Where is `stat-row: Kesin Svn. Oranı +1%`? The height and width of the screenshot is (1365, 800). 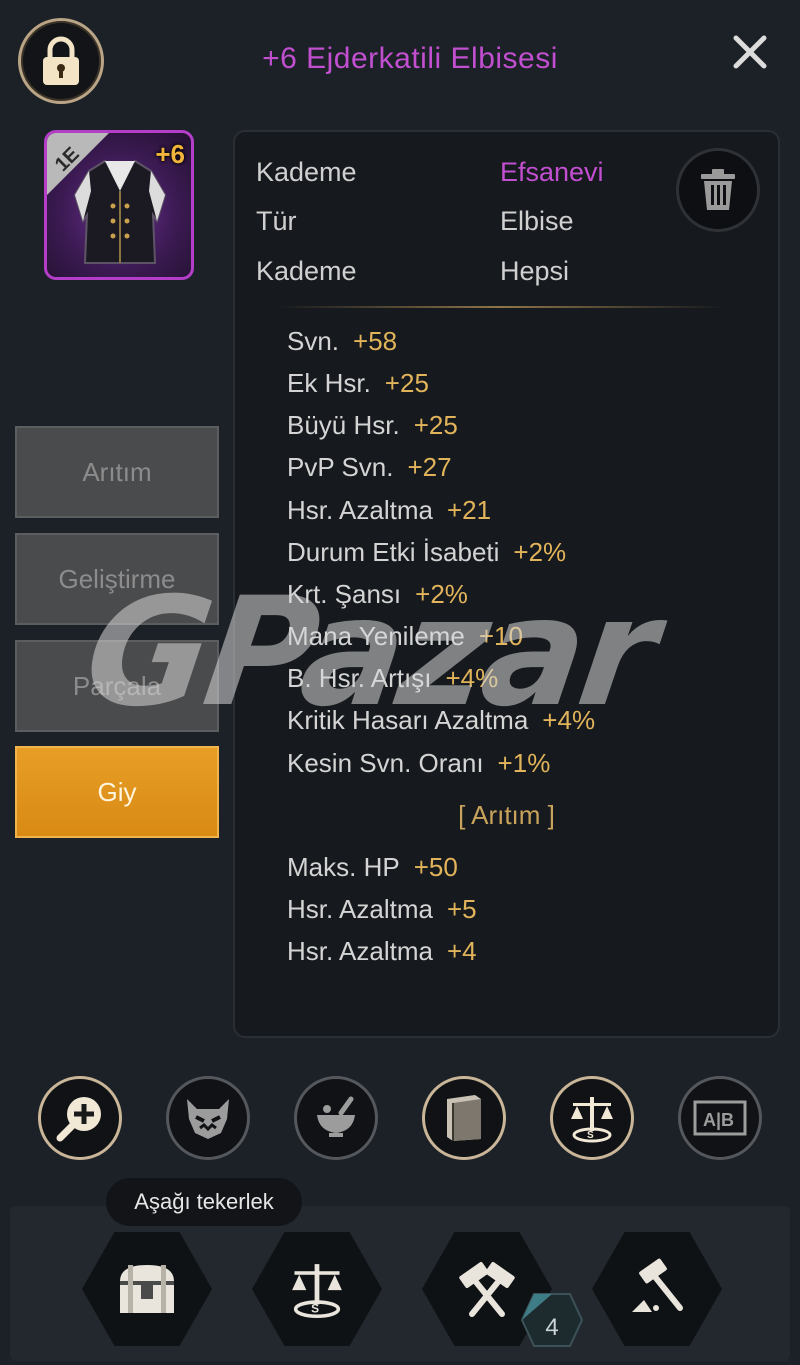 stat-row: Kesin Svn. Oranı +1% is located at coordinates (419, 763).